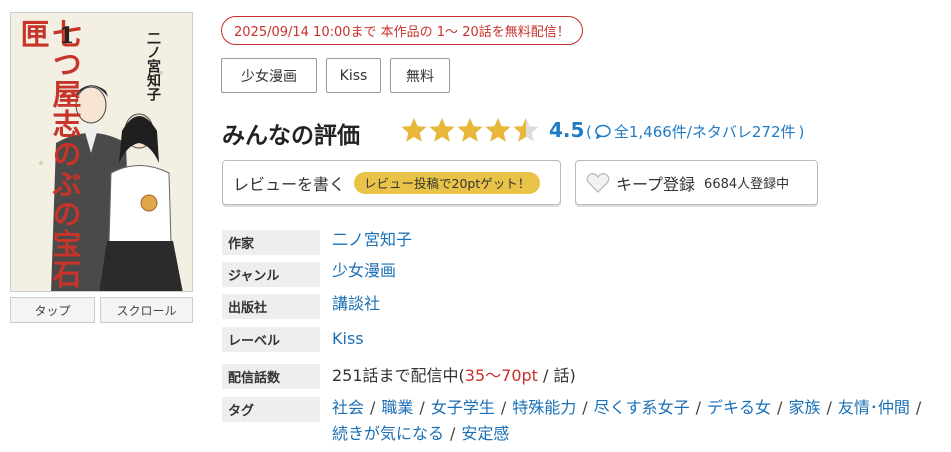 The image size is (951, 452). What do you see at coordinates (289, 184) in the screenshot?
I see `write-review-label: レビューを書く` at bounding box center [289, 184].